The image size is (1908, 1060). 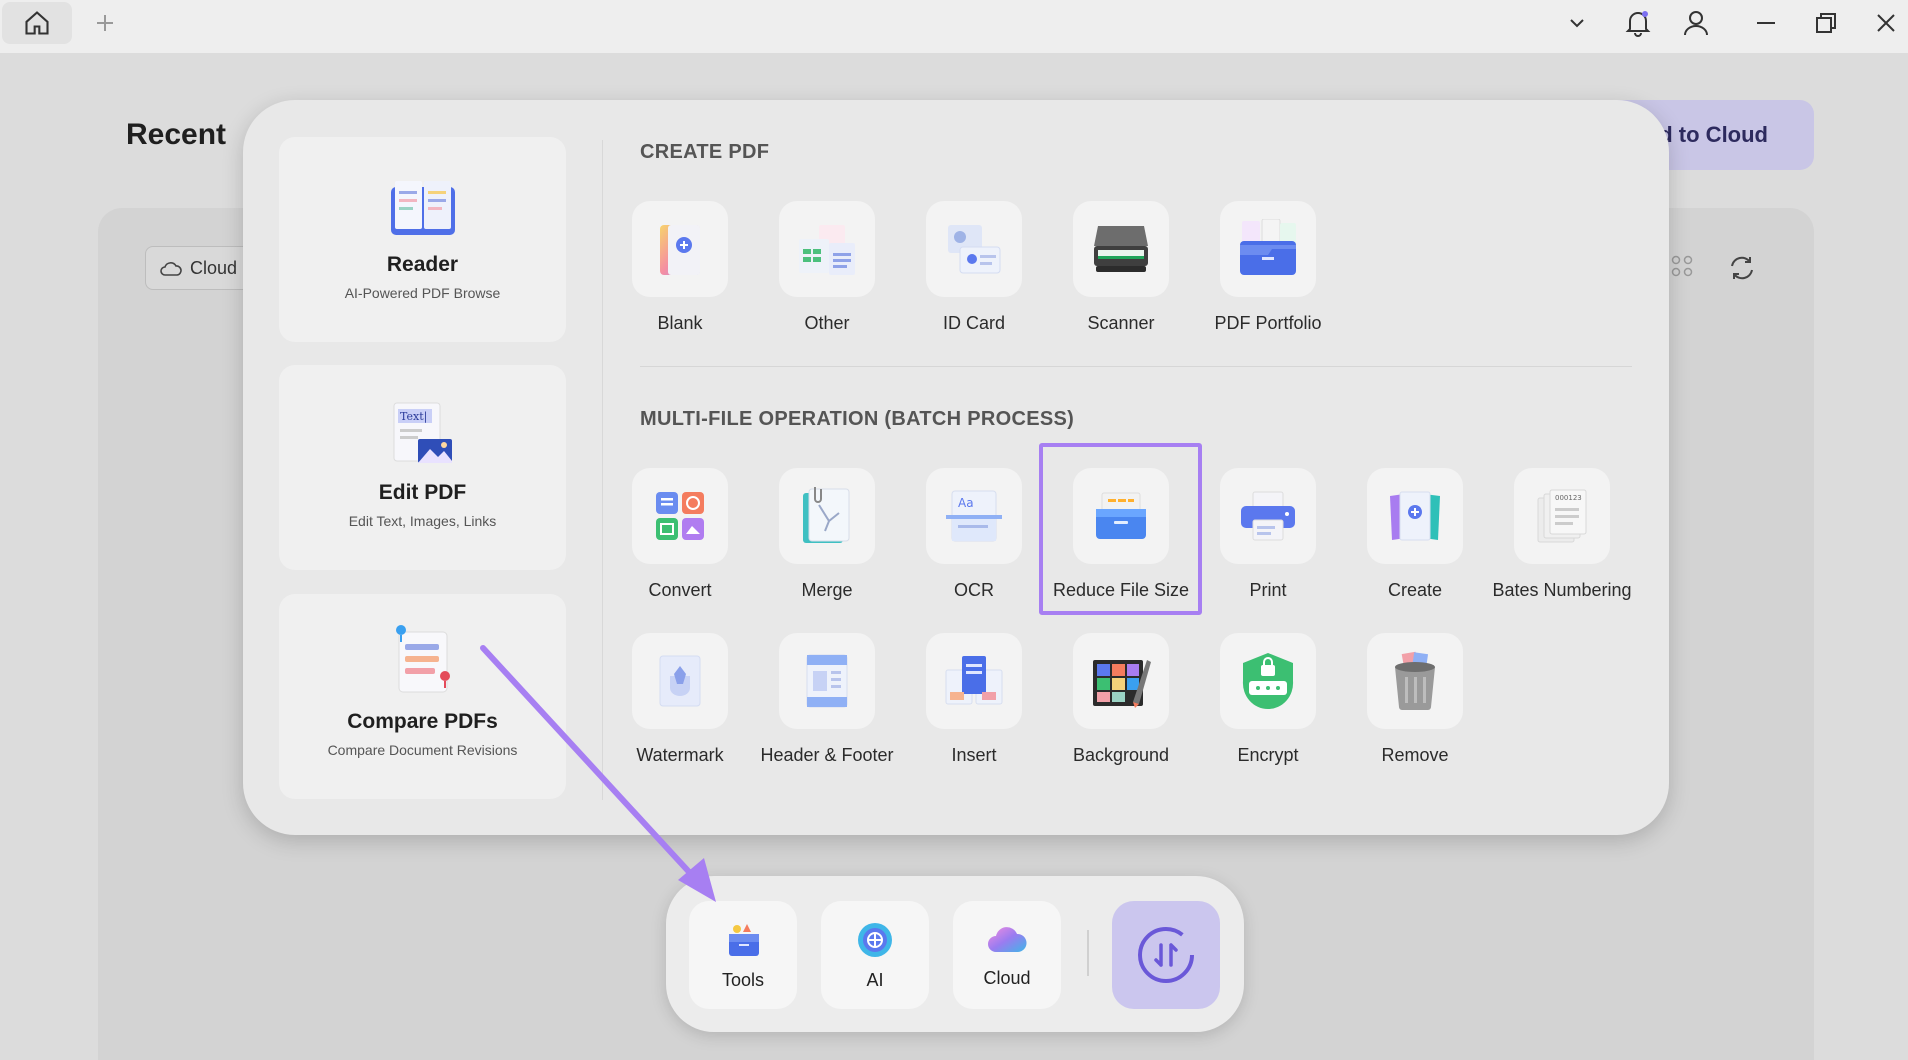 I want to click on cloud-app-icon, so click(x=1007, y=939).